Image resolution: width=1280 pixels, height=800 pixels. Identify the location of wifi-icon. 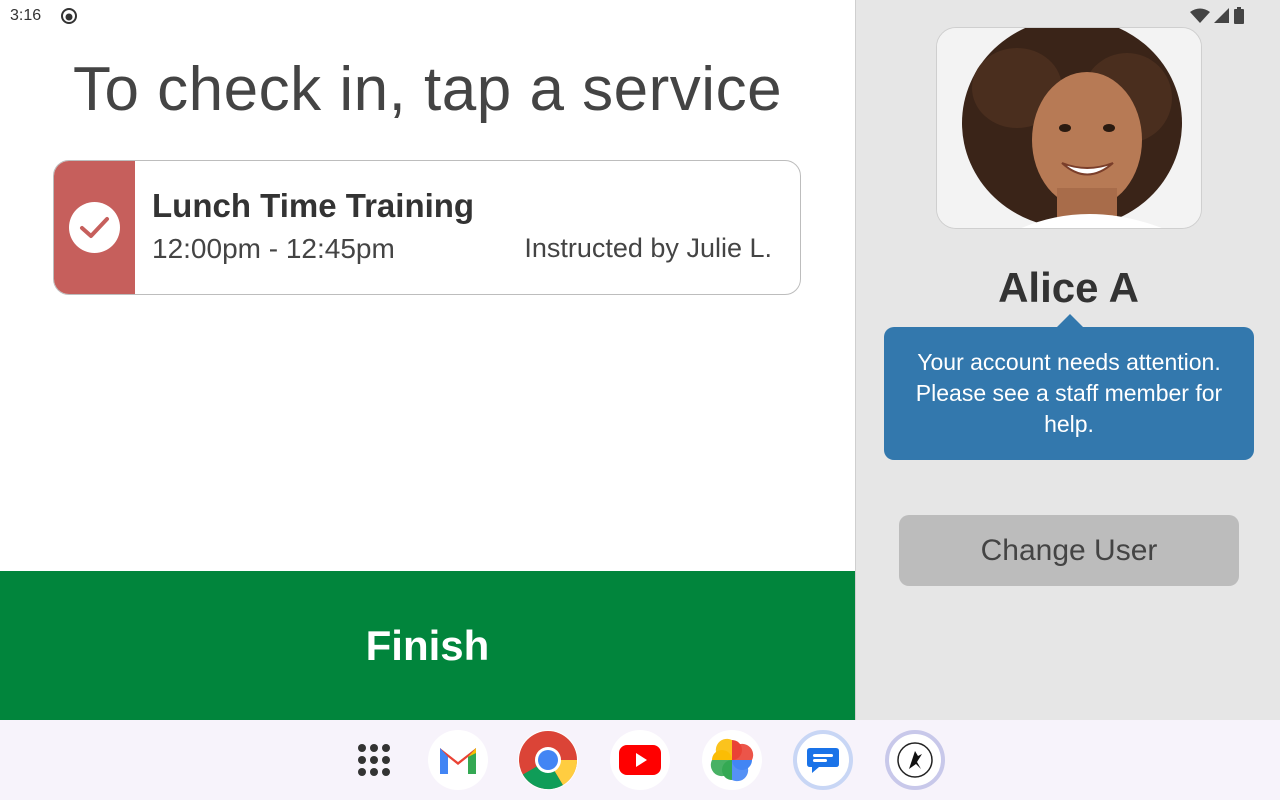
(1200, 15).